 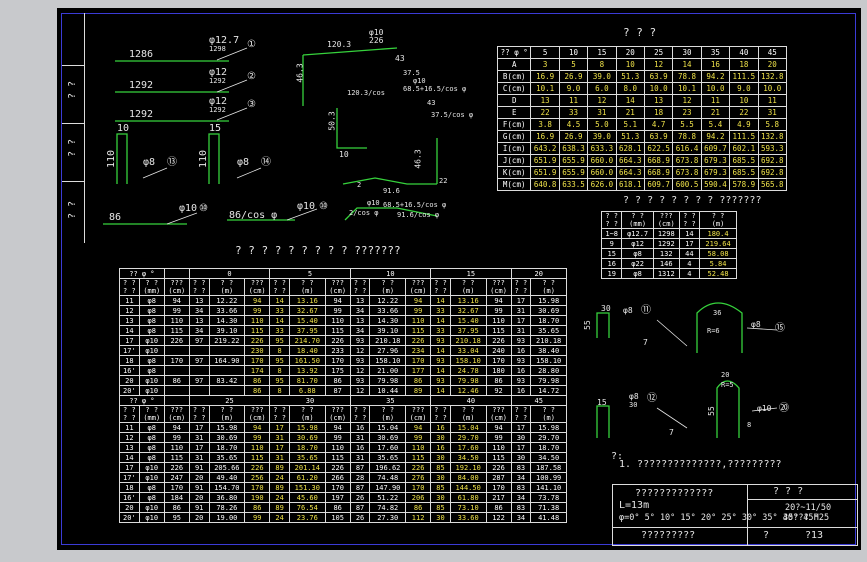 I want to click on table-cell: 19, so click(x=611, y=273).